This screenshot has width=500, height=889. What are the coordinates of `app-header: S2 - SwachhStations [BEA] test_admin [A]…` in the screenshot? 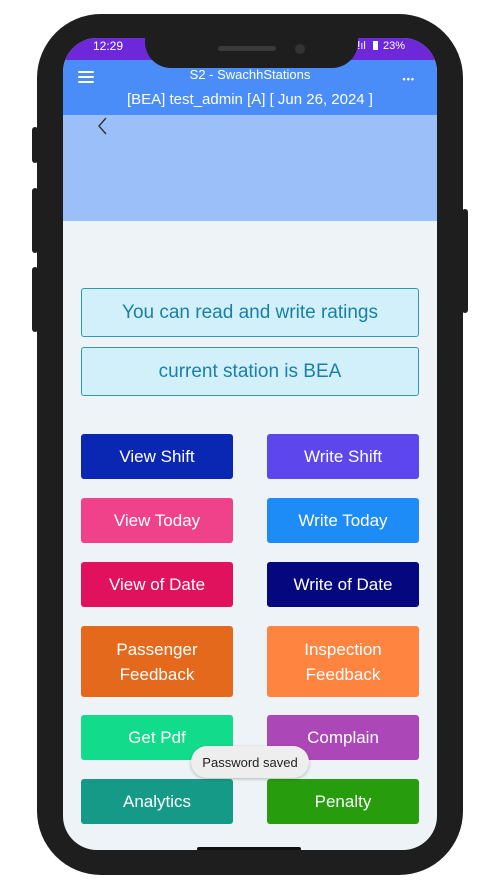 It's located at (250, 87).